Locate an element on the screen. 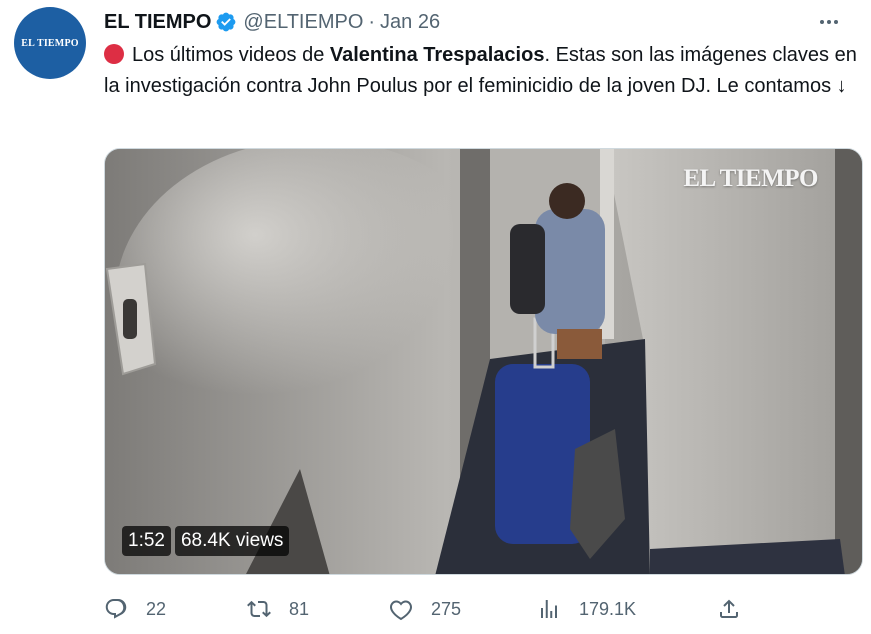 The image size is (871, 634). retweet-count: 81 is located at coordinates (299, 608).